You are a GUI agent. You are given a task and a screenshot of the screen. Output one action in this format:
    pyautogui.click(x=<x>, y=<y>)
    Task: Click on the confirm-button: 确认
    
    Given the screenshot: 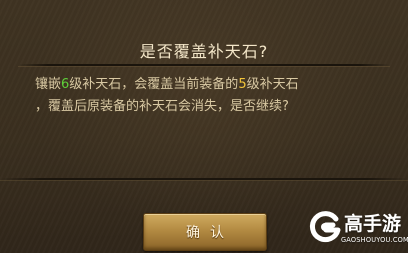 What is the action you would take?
    pyautogui.click(x=205, y=232)
    